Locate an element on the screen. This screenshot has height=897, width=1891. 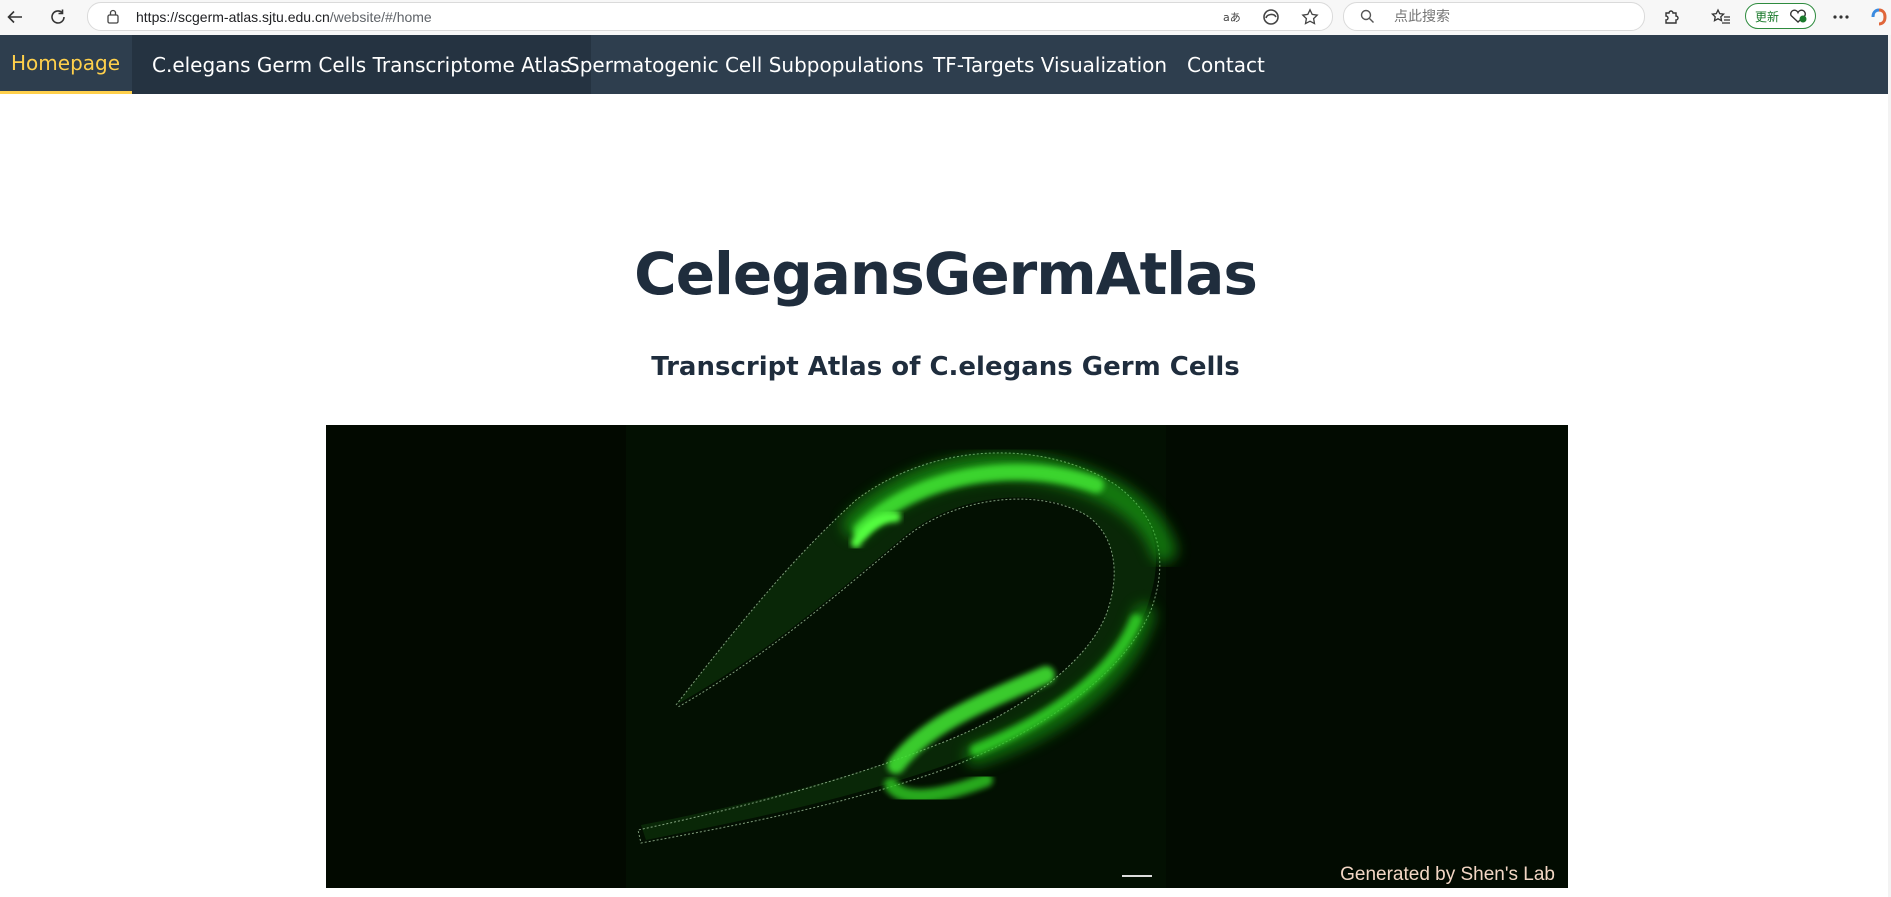
favorites-list-icon is located at coordinates (1720, 16).